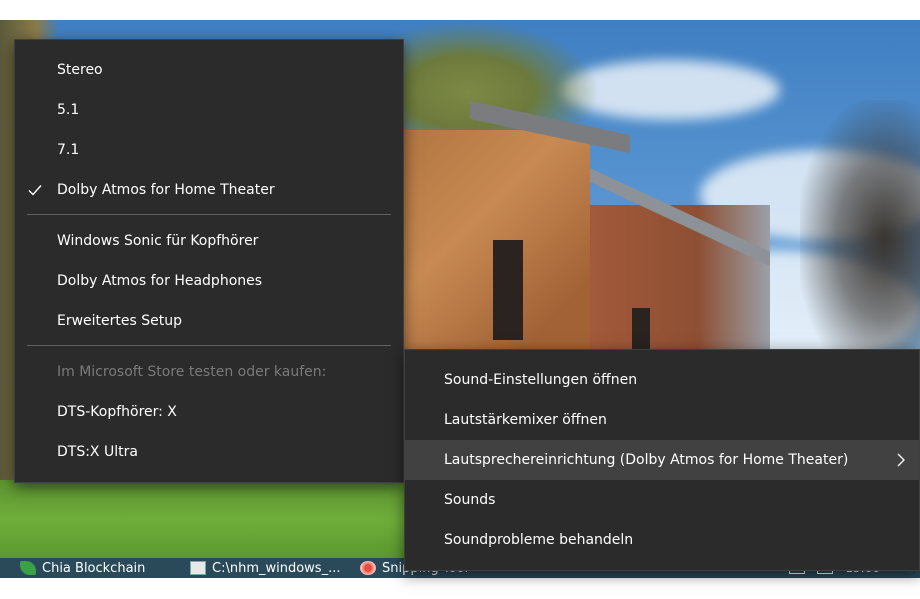  Describe the element at coordinates (94, 568) in the screenshot. I see `taskbar-app-label: Chia Blockchain` at that location.